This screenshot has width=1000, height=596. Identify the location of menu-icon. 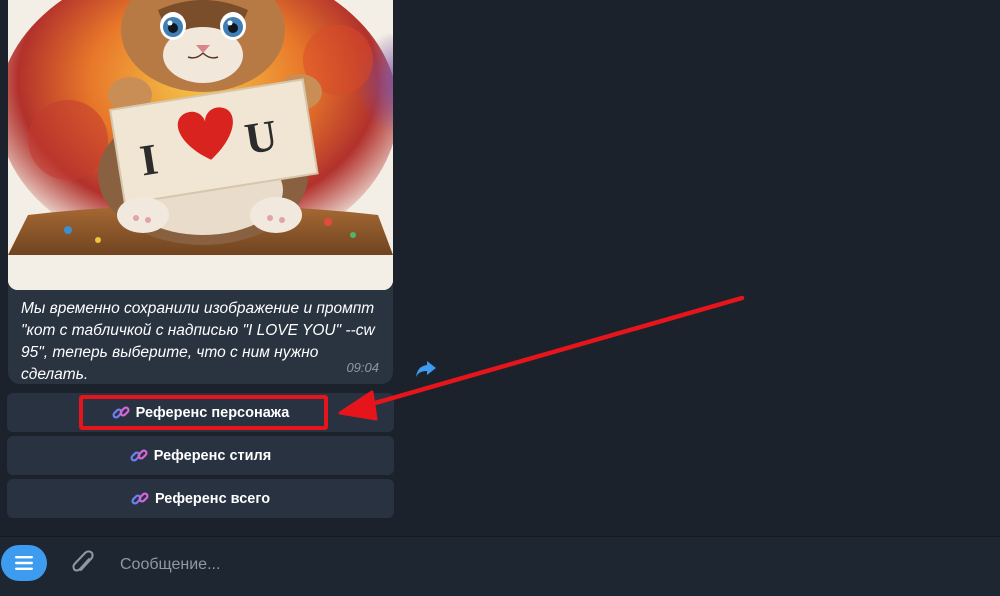
(24, 563).